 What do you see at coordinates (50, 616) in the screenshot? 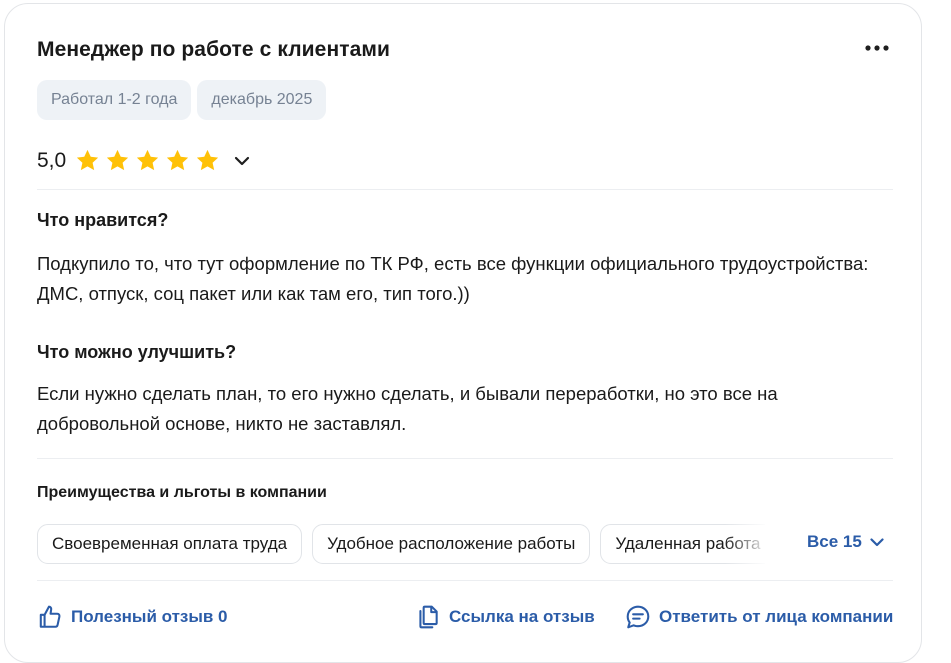
I see `thumbs-up-icon` at bounding box center [50, 616].